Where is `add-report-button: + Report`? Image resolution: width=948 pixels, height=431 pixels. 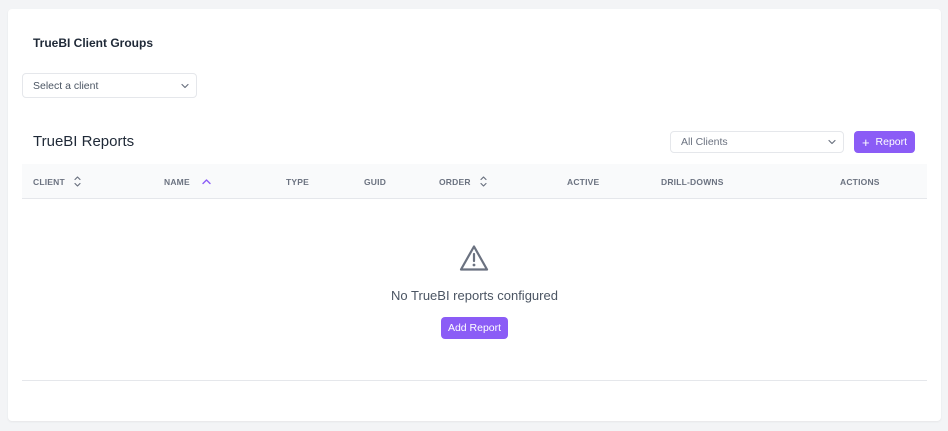 add-report-button: + Report is located at coordinates (884, 142).